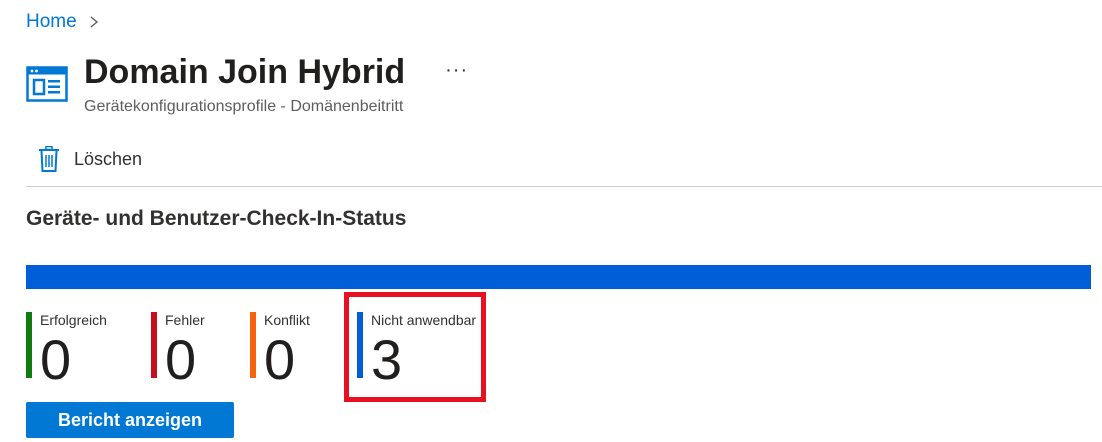 Image resolution: width=1102 pixels, height=442 pixels. What do you see at coordinates (245, 72) in the screenshot?
I see `page-title: Domain Join Hybrid` at bounding box center [245, 72].